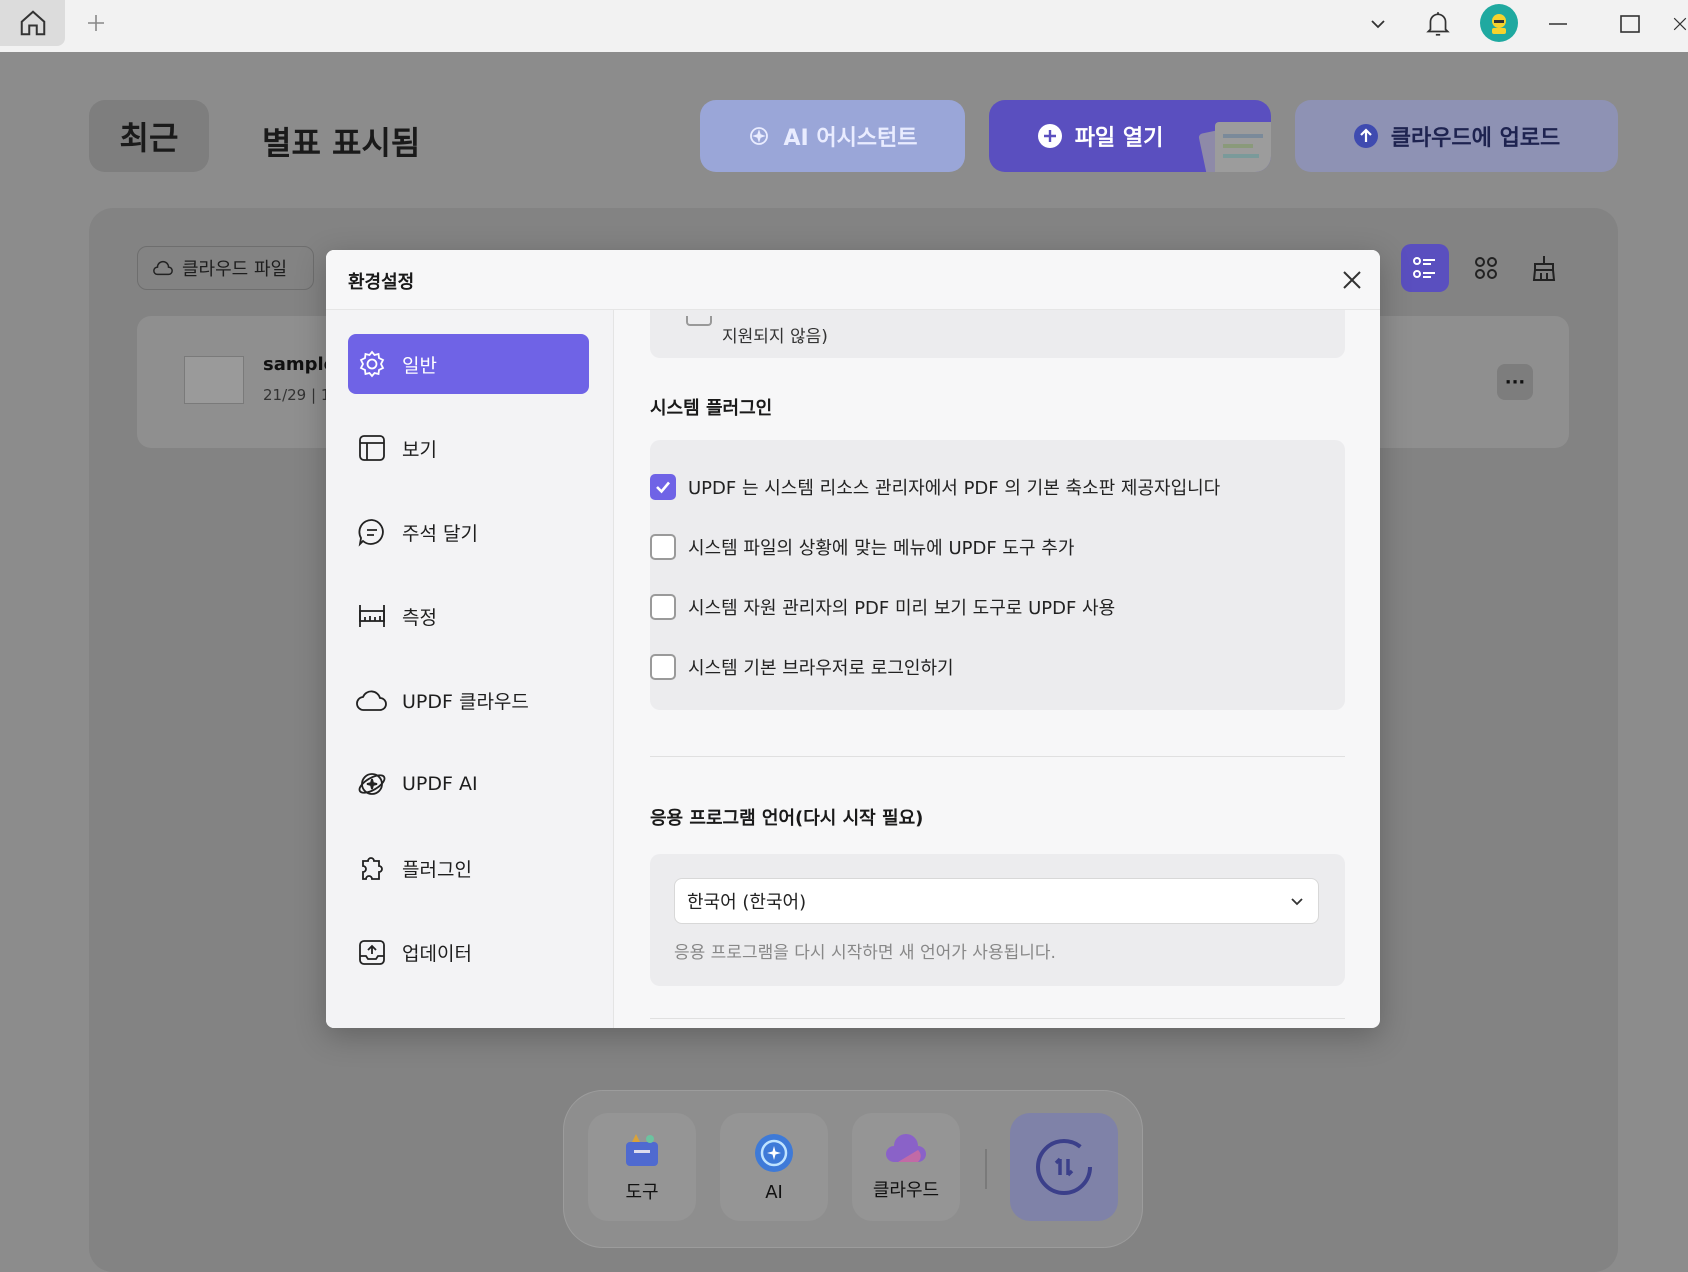 The height and width of the screenshot is (1272, 1688). What do you see at coordinates (440, 784) in the screenshot?
I see `sidebar-item-label: UPDF AI` at bounding box center [440, 784].